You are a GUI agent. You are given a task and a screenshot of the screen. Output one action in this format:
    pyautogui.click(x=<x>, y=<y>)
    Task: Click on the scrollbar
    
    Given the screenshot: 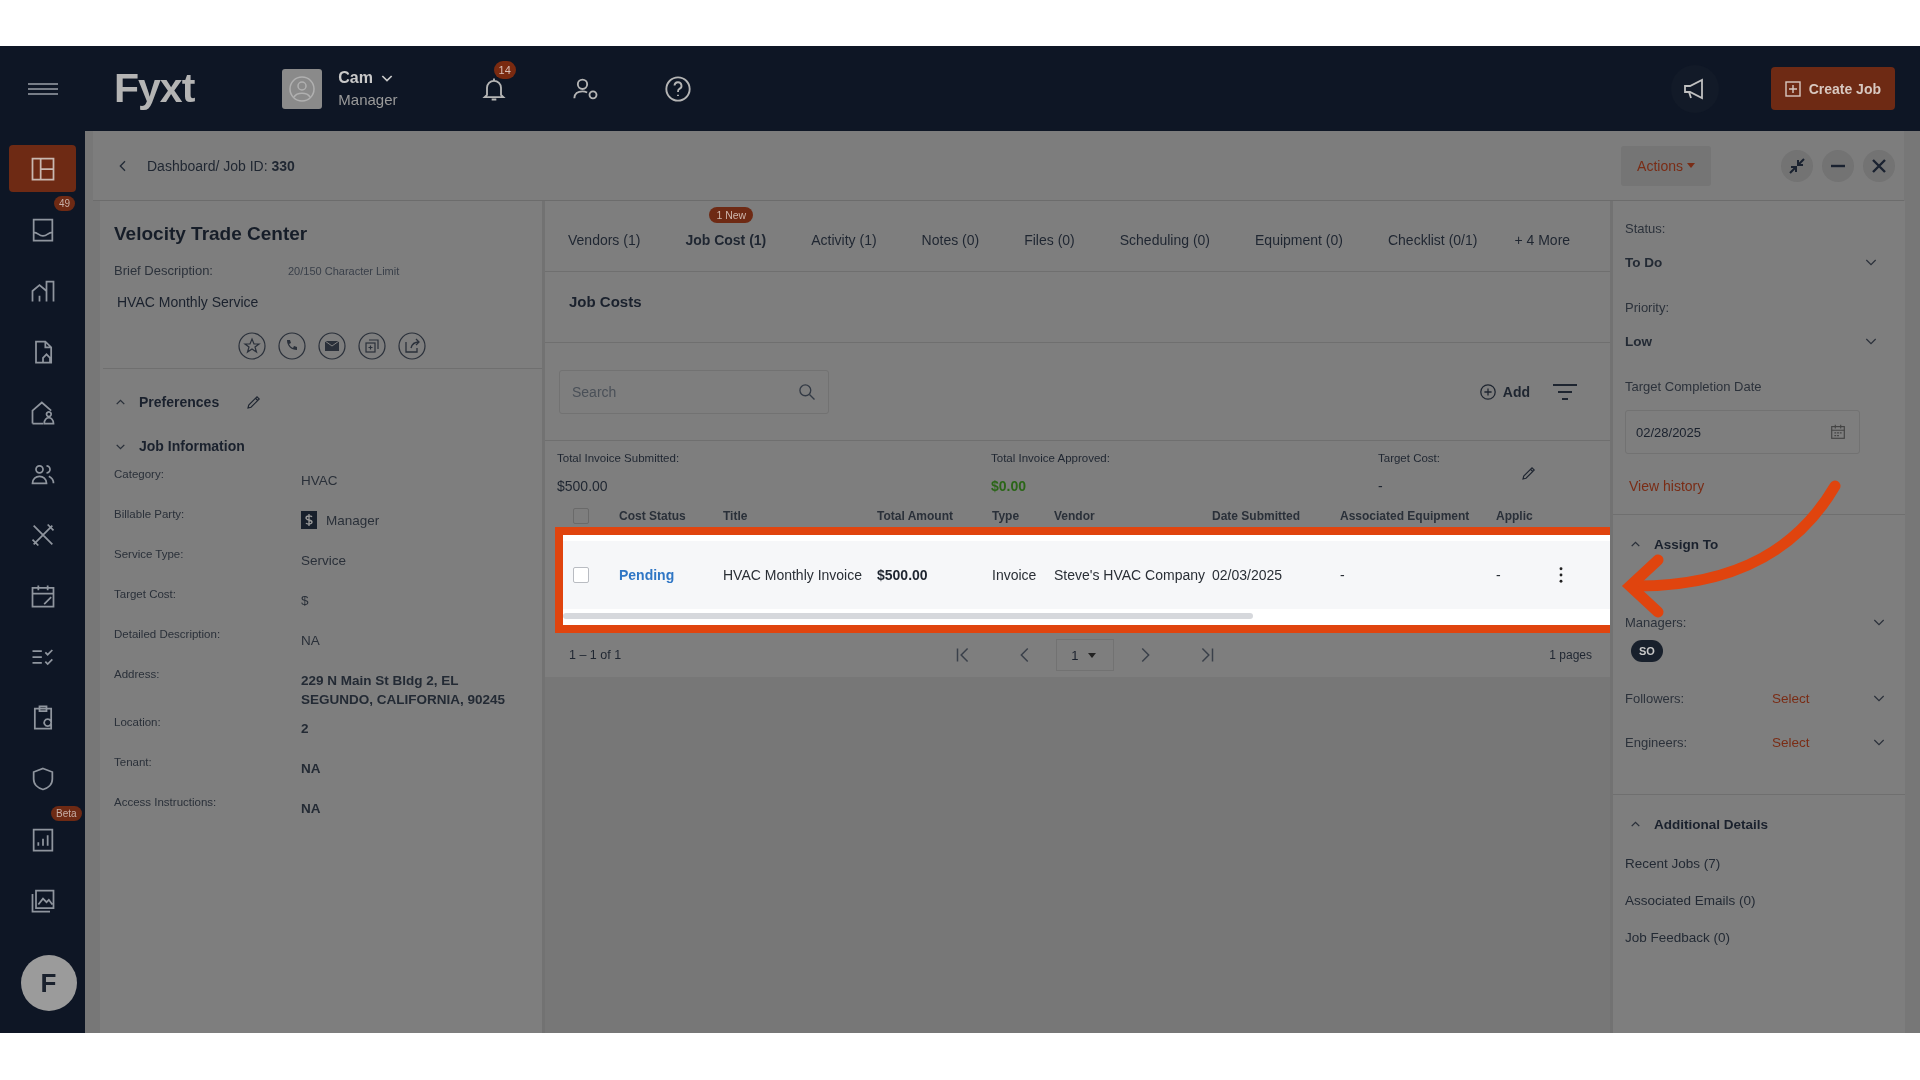 What is the action you would take?
    pyautogui.click(x=908, y=616)
    